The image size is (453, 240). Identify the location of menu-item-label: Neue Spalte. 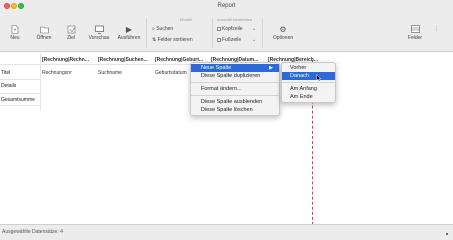
(216, 68).